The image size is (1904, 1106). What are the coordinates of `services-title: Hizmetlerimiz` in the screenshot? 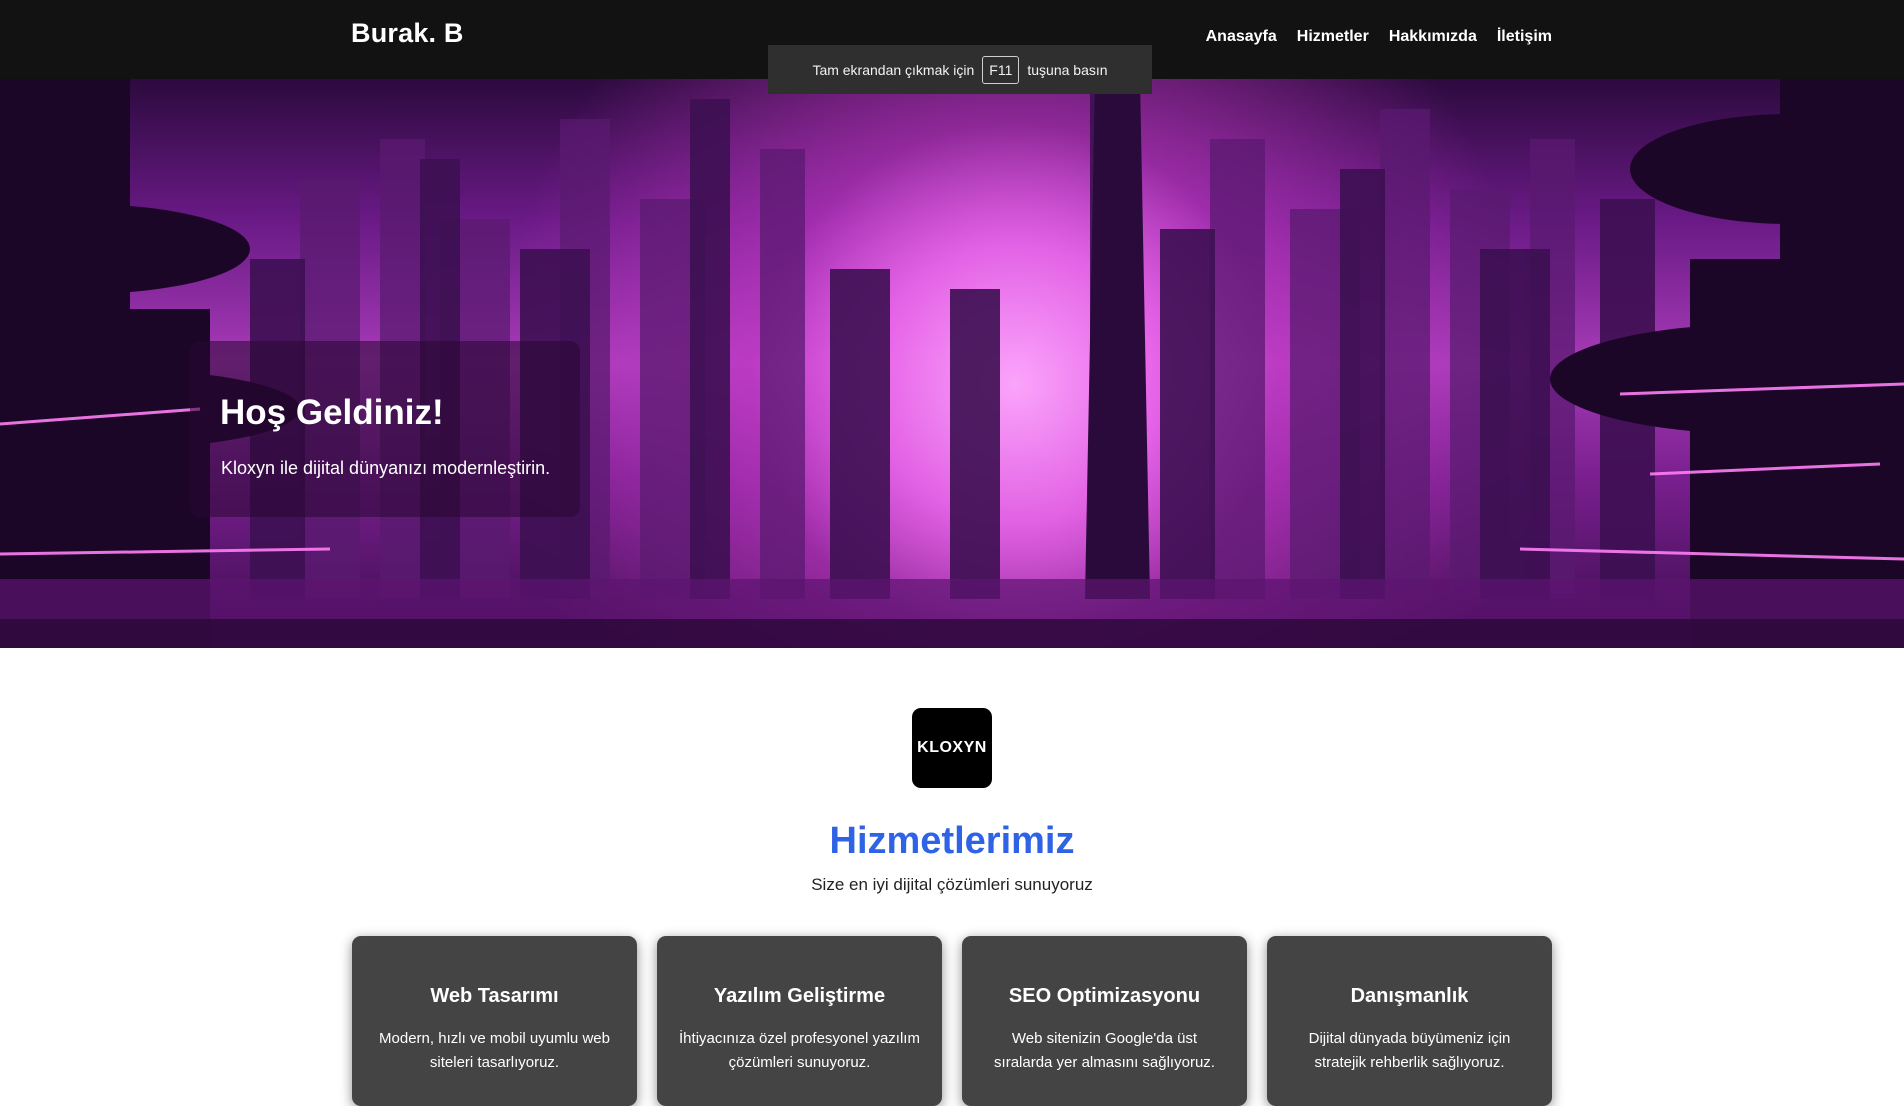 It's located at (952, 841).